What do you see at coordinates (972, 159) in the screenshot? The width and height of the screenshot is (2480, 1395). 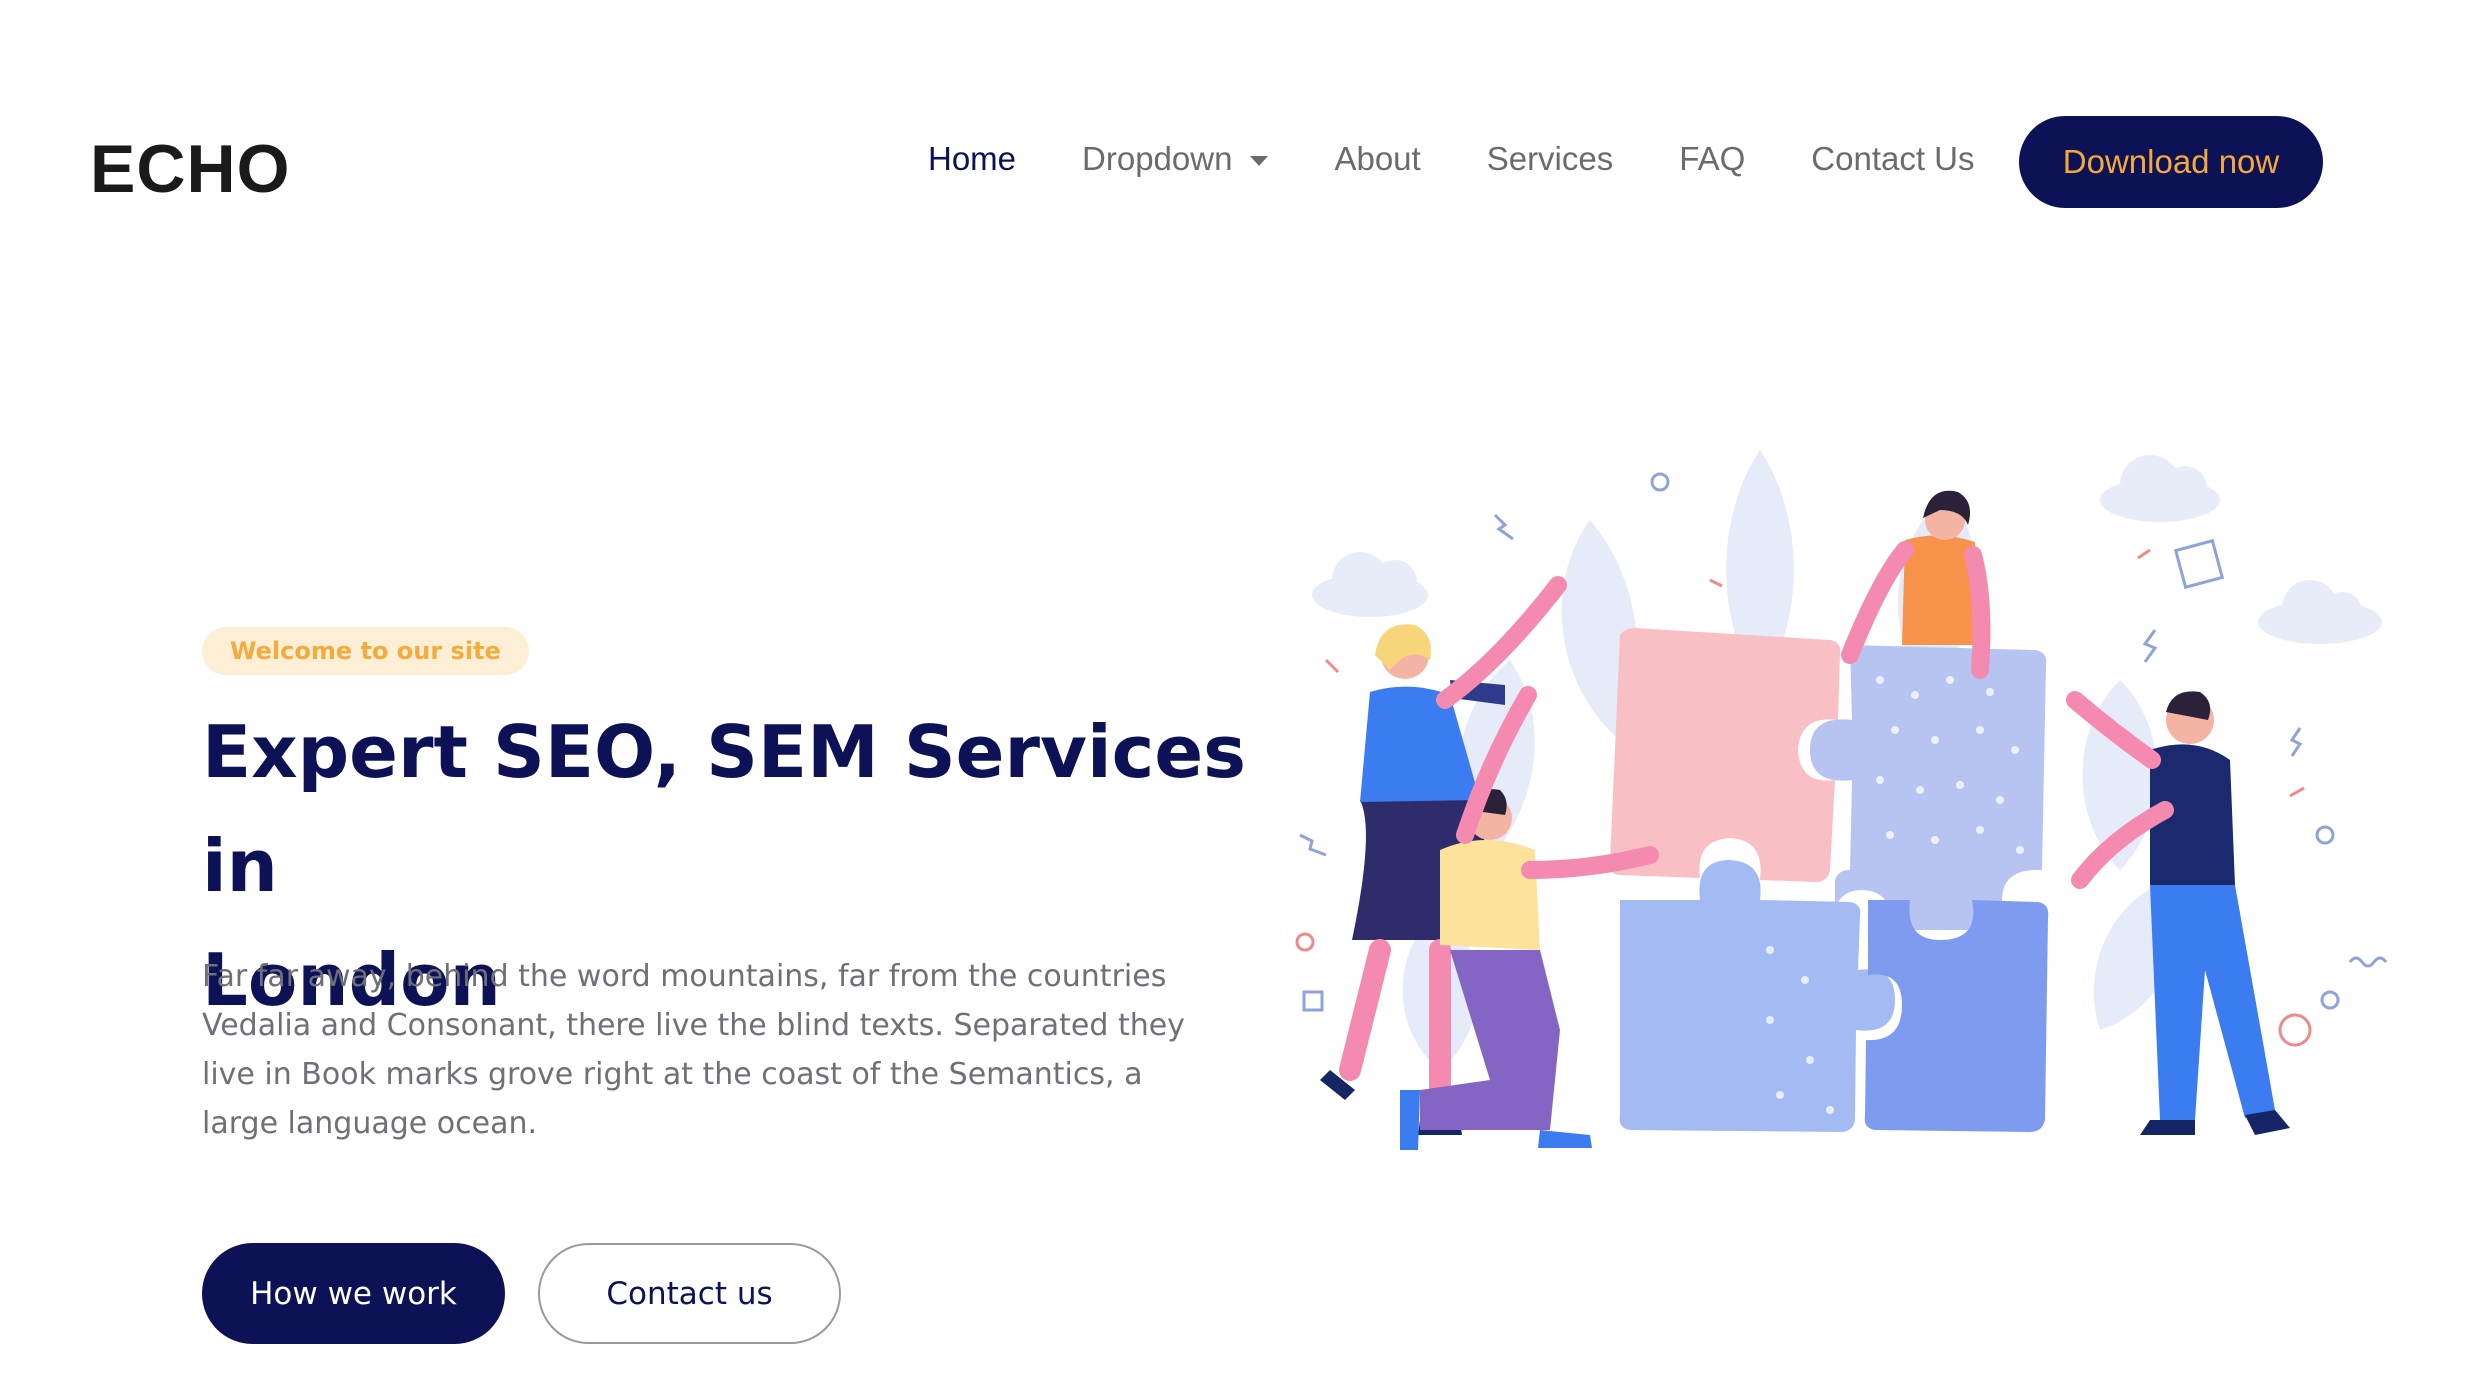 I see `nav-item-home: Home` at bounding box center [972, 159].